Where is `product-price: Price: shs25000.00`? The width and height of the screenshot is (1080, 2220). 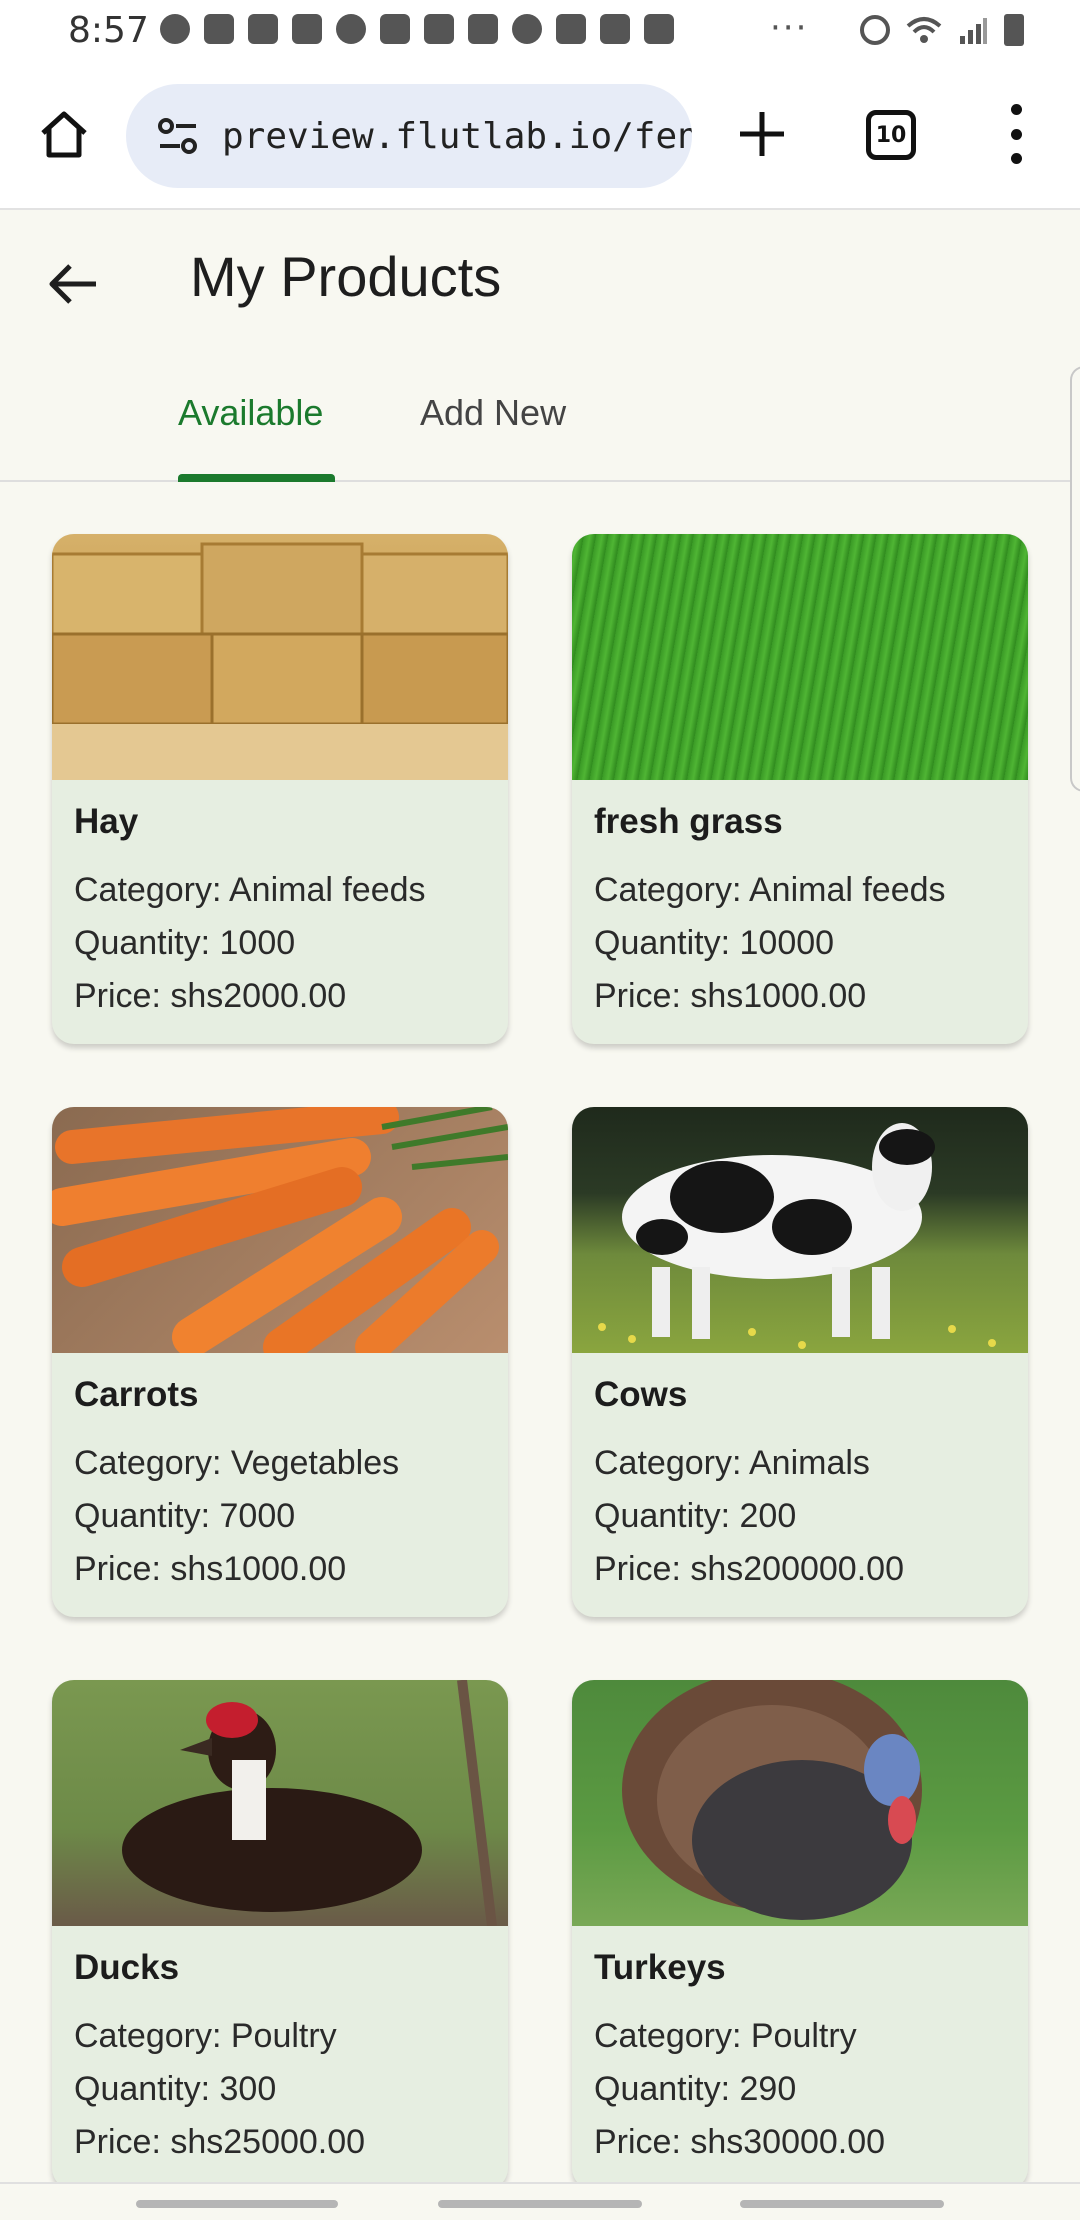 product-price: Price: shs25000.00 is located at coordinates (220, 2142).